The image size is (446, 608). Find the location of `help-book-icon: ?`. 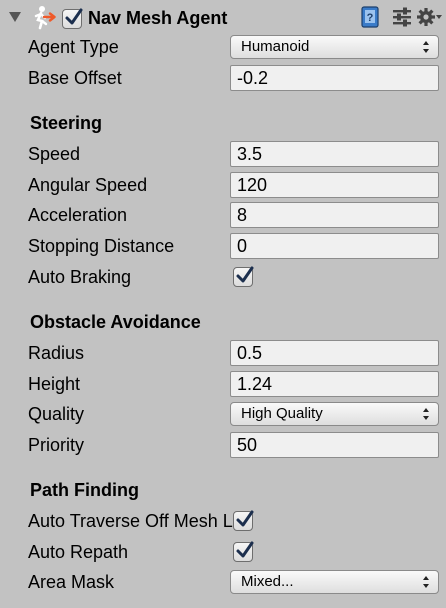

help-book-icon: ? is located at coordinates (370, 17).